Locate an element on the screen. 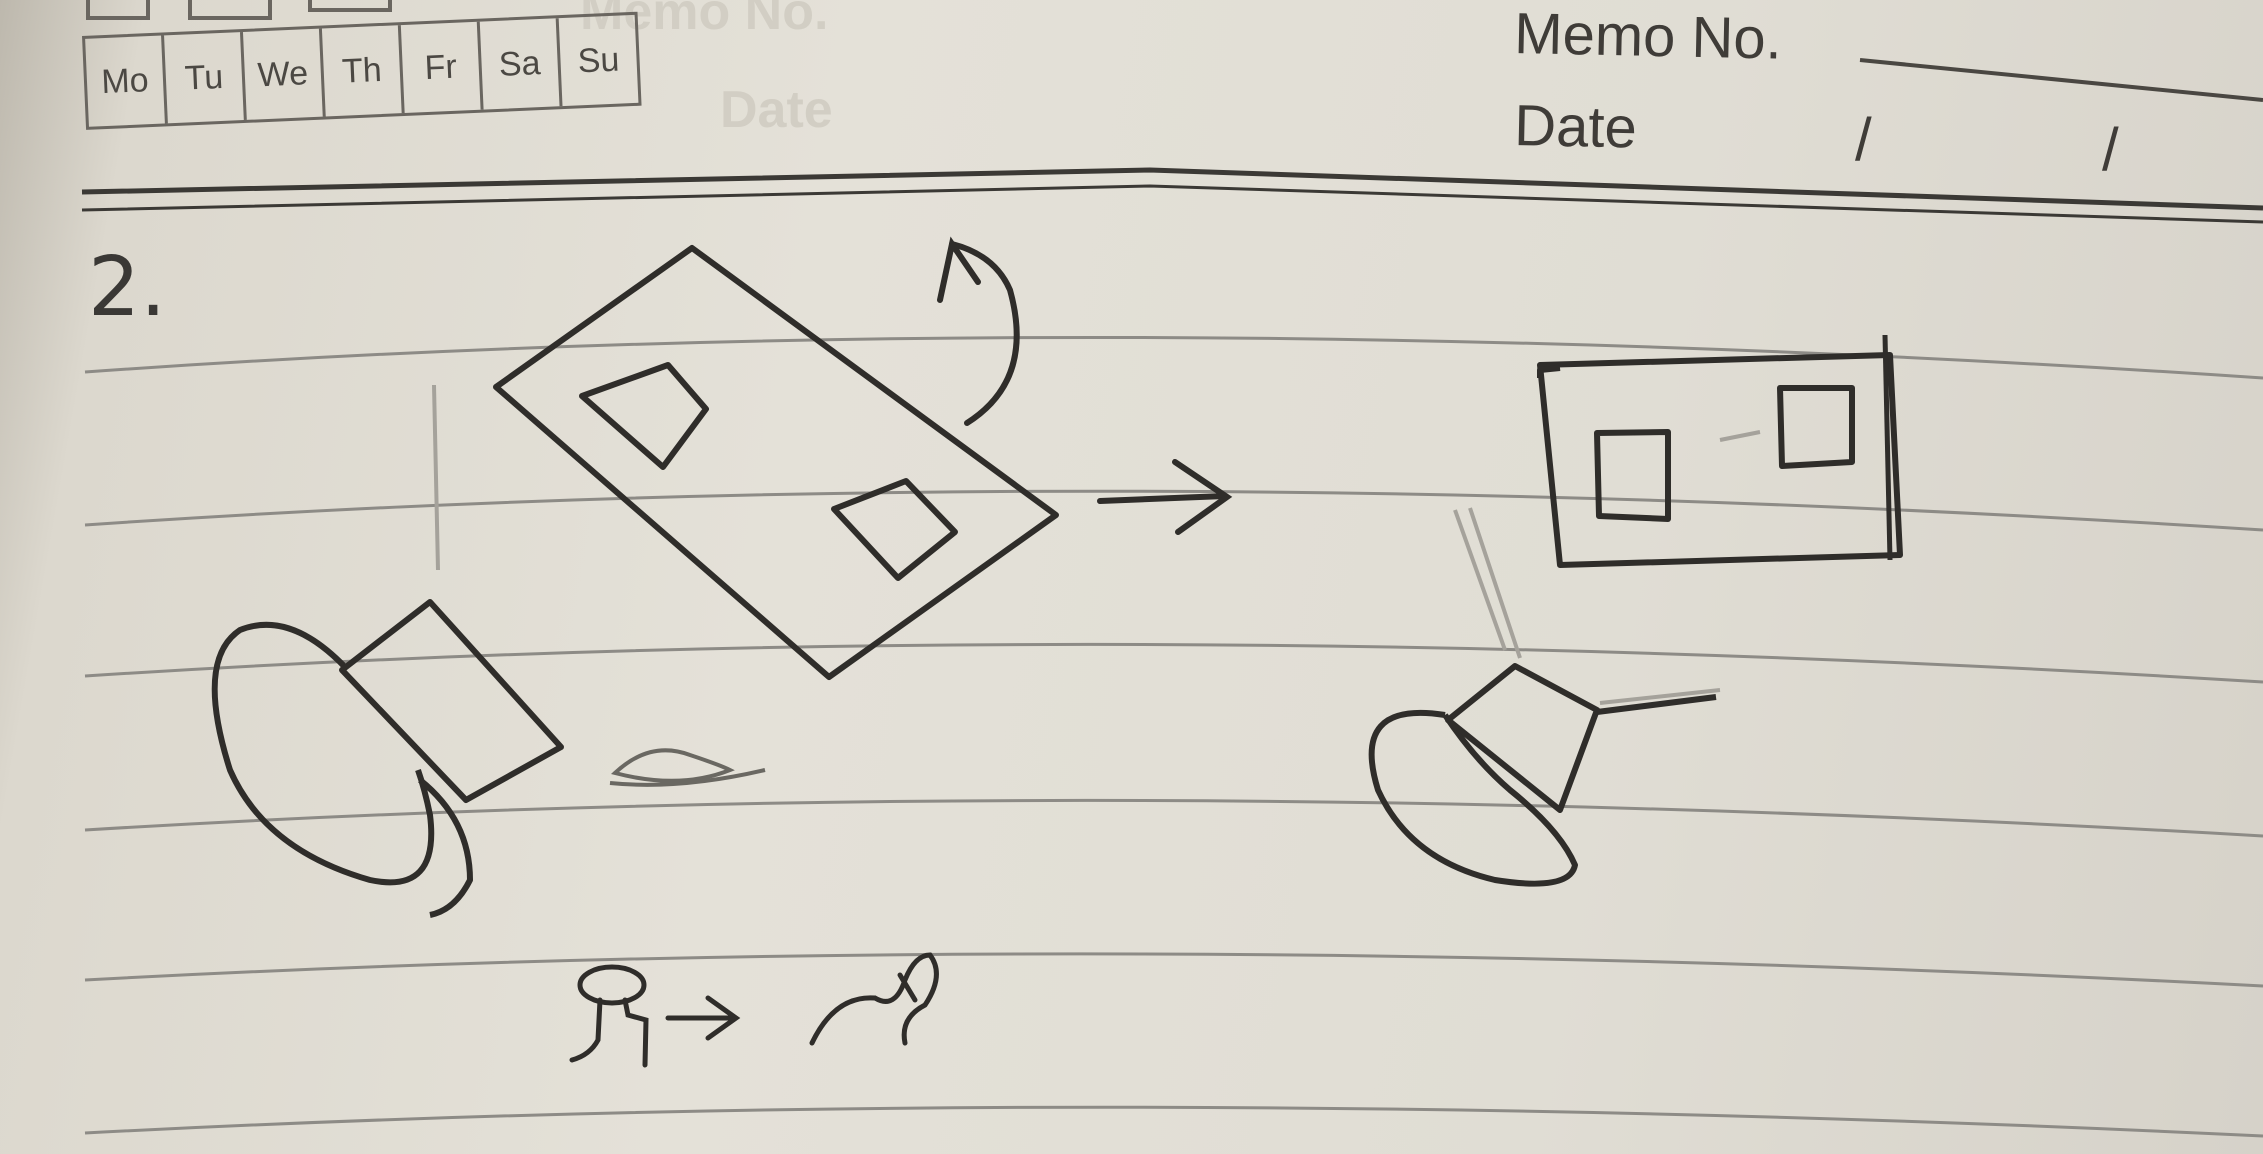 The image size is (2263, 1154). date-slash-1: / is located at coordinates (1863, 139).